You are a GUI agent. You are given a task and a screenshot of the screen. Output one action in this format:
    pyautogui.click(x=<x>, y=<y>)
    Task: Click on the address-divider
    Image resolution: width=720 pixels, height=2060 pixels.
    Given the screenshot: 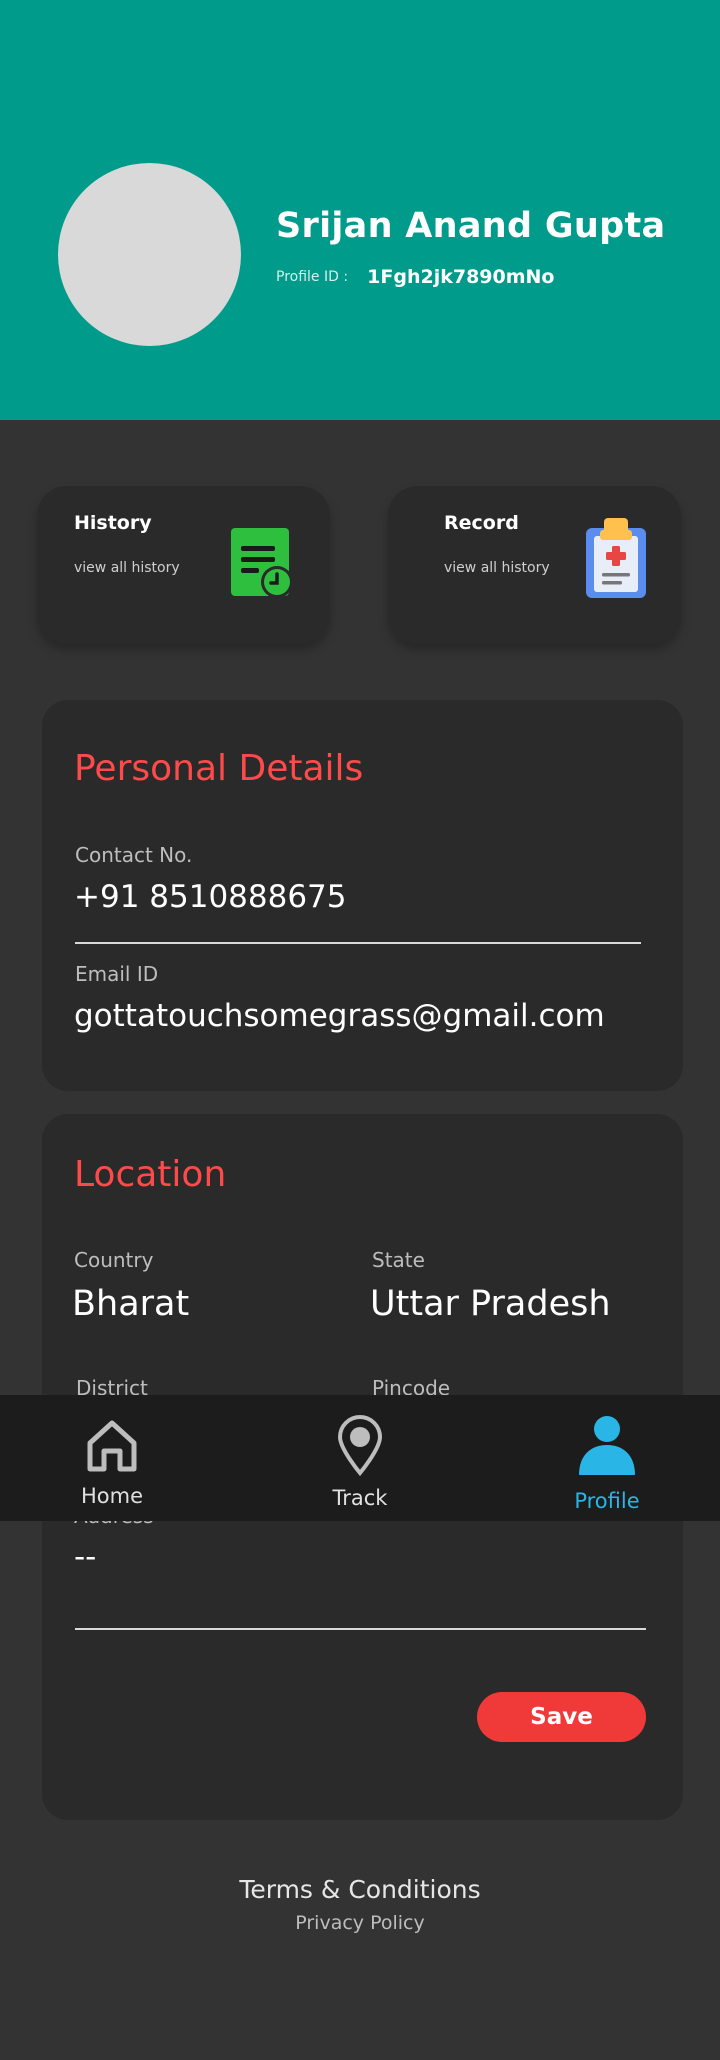 What is the action you would take?
    pyautogui.click(x=360, y=1629)
    